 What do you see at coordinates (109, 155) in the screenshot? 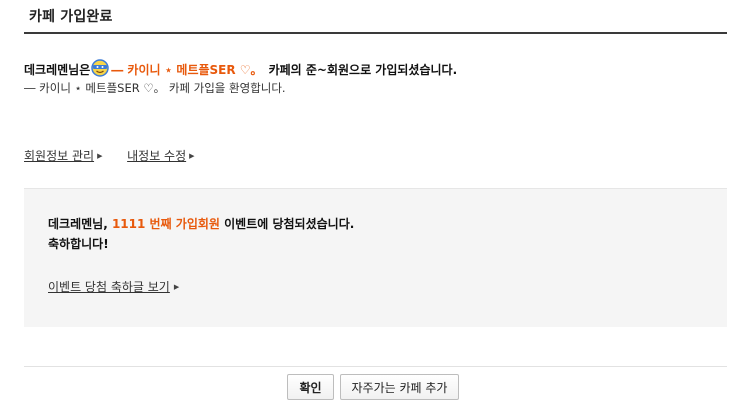
I see `account-links: 회원정보 관리 ▶ 내정보 수정 ▶` at bounding box center [109, 155].